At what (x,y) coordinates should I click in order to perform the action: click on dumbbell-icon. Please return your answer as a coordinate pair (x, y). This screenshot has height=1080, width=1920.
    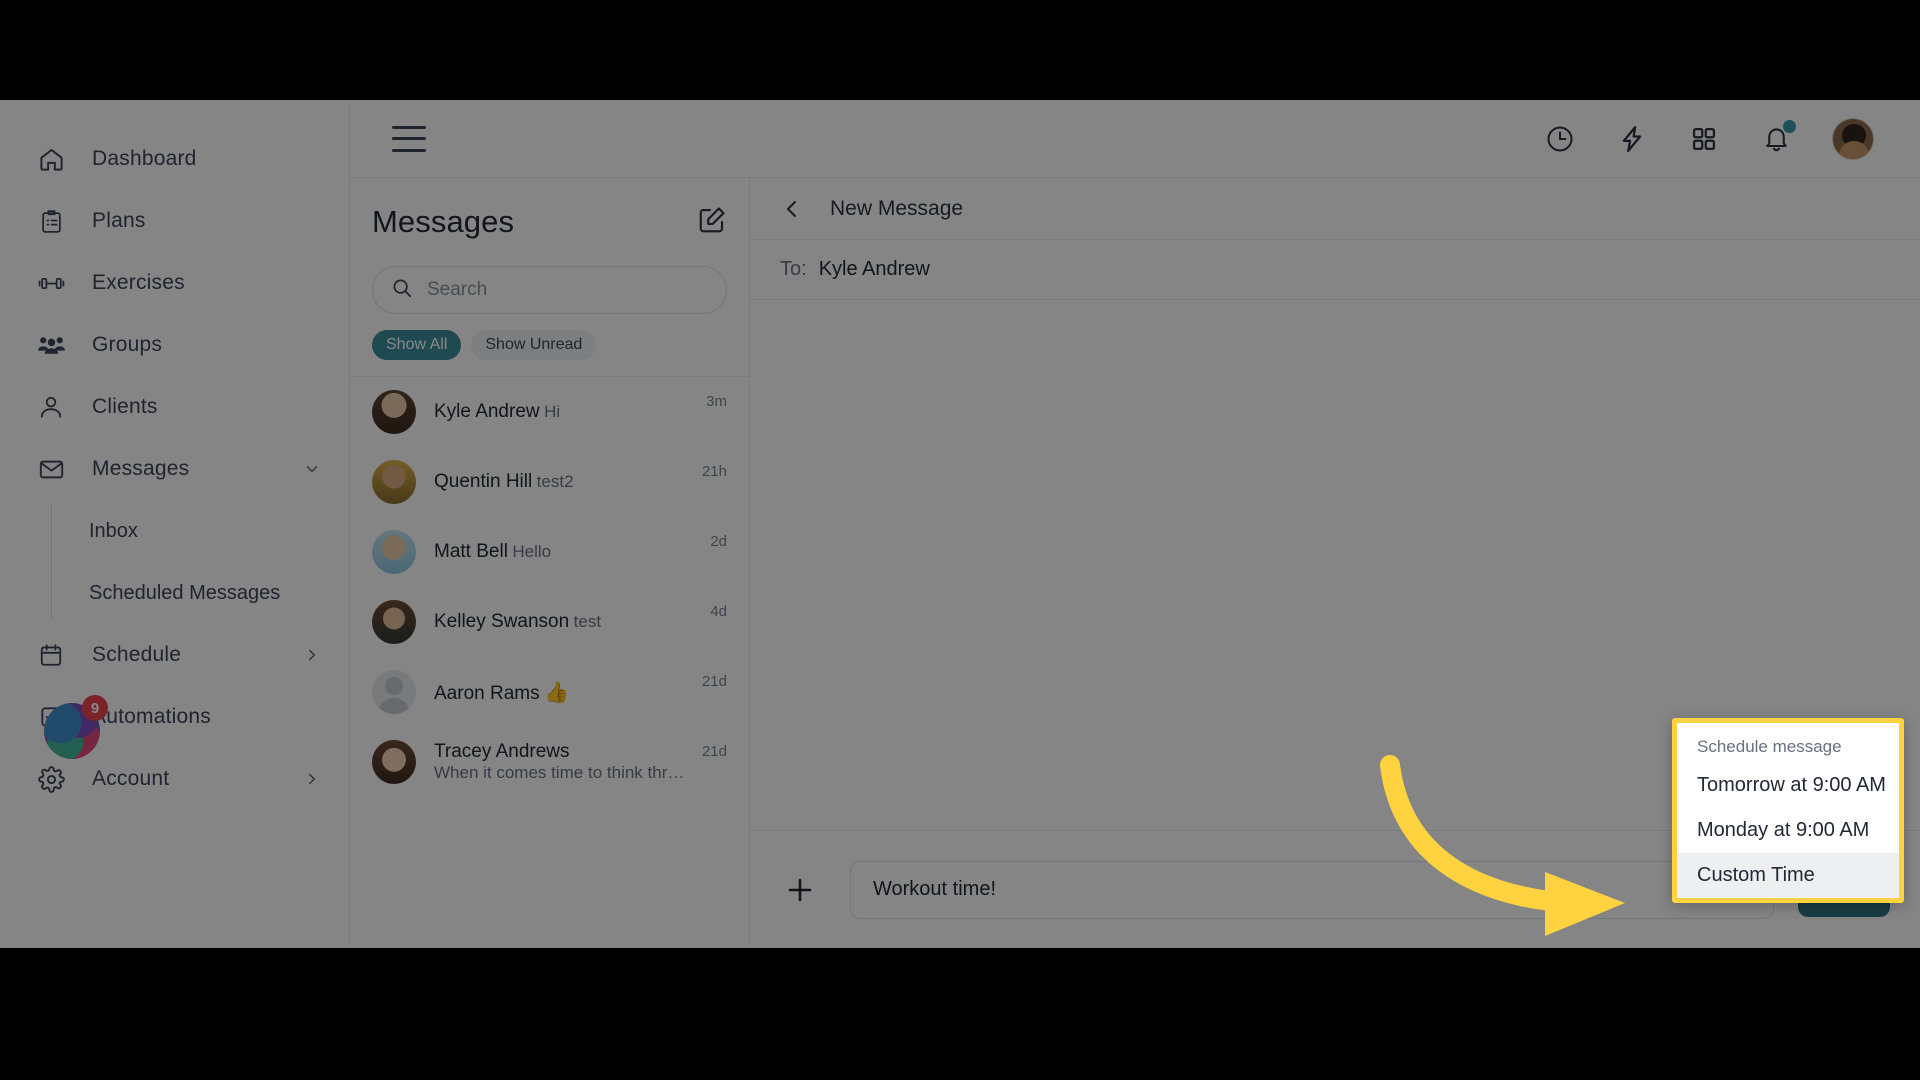
    Looking at the image, I should click on (51, 283).